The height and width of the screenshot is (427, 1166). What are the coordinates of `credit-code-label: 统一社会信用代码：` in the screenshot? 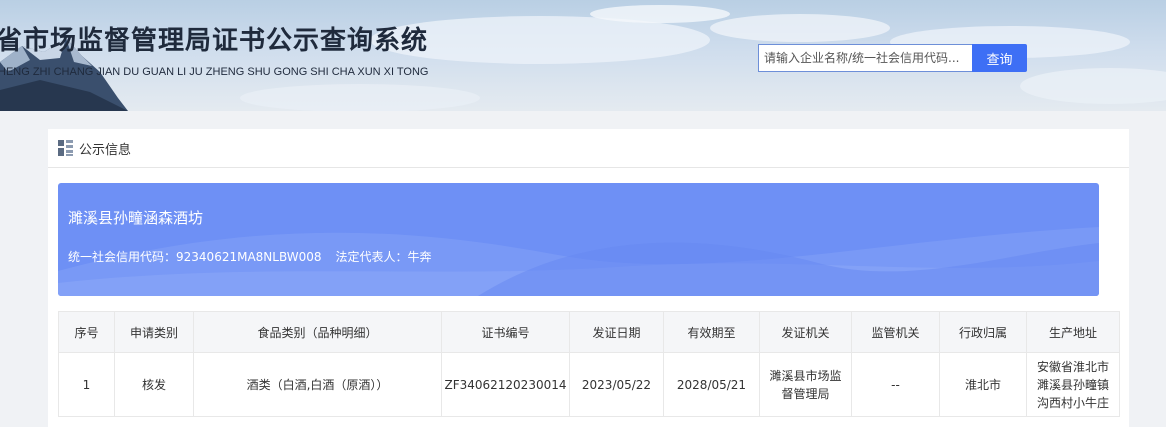 It's located at (122, 257).